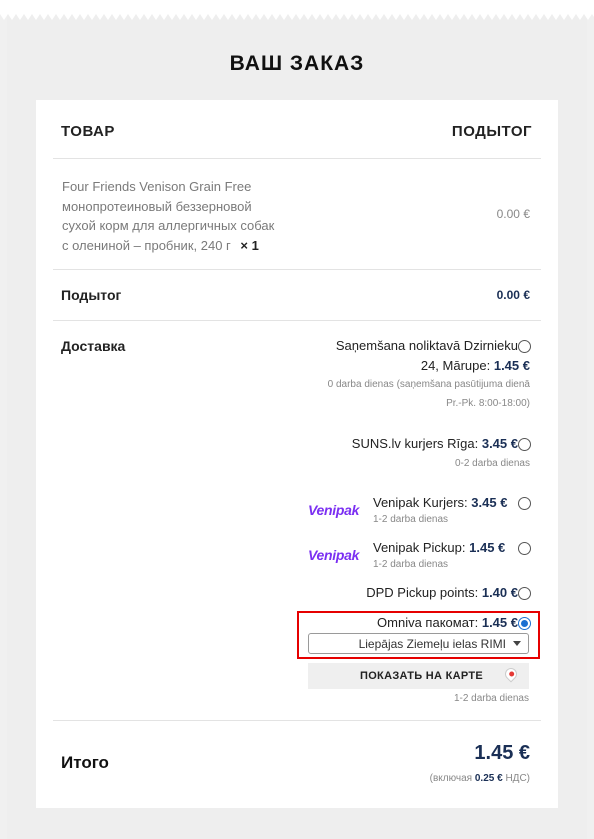 Image resolution: width=594 pixels, height=839 pixels. Describe the element at coordinates (422, 676) in the screenshot. I see `show-on-map-label: ПОКАЗАТЬ НА КАРТЕ` at that location.